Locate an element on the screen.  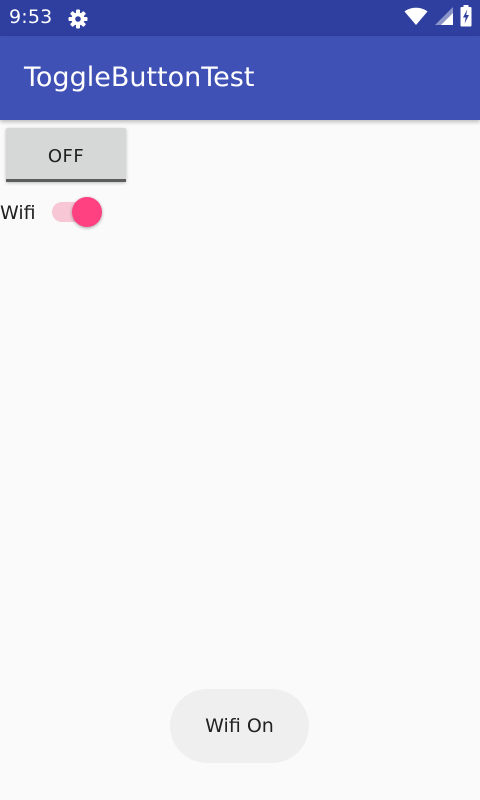
wifi-switch-thumb is located at coordinates (87, 212).